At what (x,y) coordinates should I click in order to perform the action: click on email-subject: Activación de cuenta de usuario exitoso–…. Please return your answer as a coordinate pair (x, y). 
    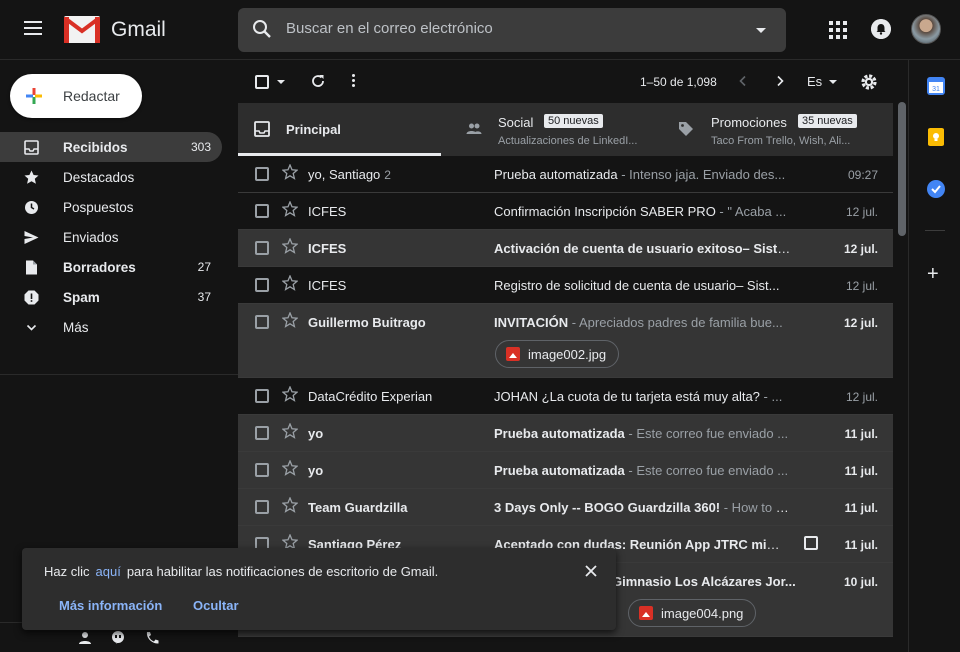
    Looking at the image, I should click on (644, 248).